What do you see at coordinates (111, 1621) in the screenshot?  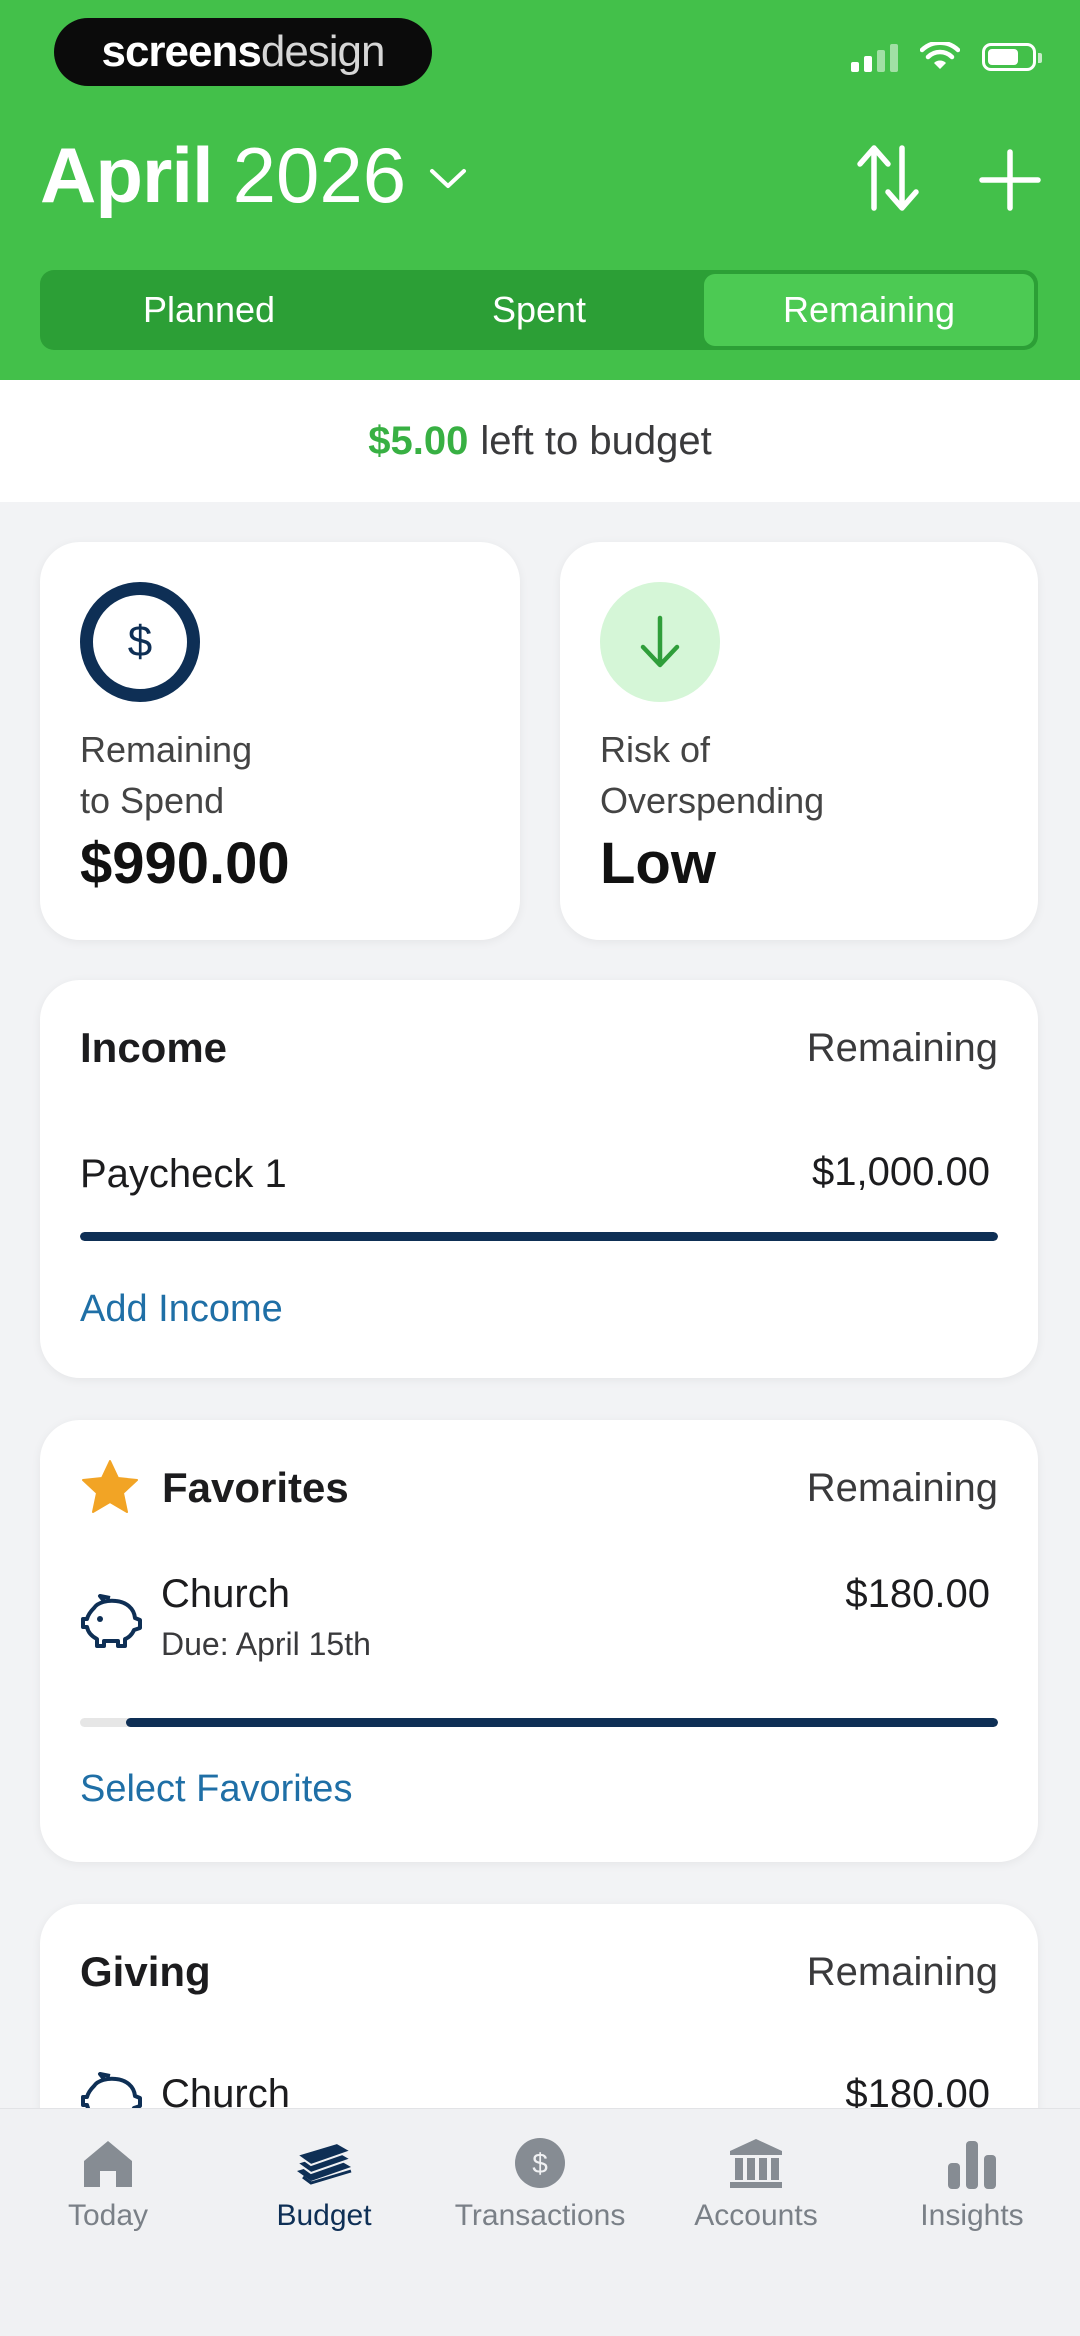 I see `piggy-bank-icon` at bounding box center [111, 1621].